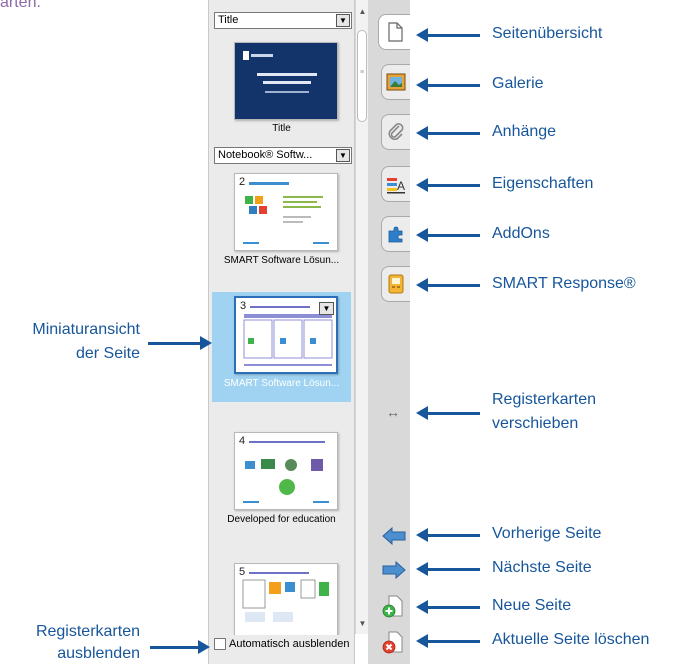  I want to click on new-page-icon, so click(392, 606).